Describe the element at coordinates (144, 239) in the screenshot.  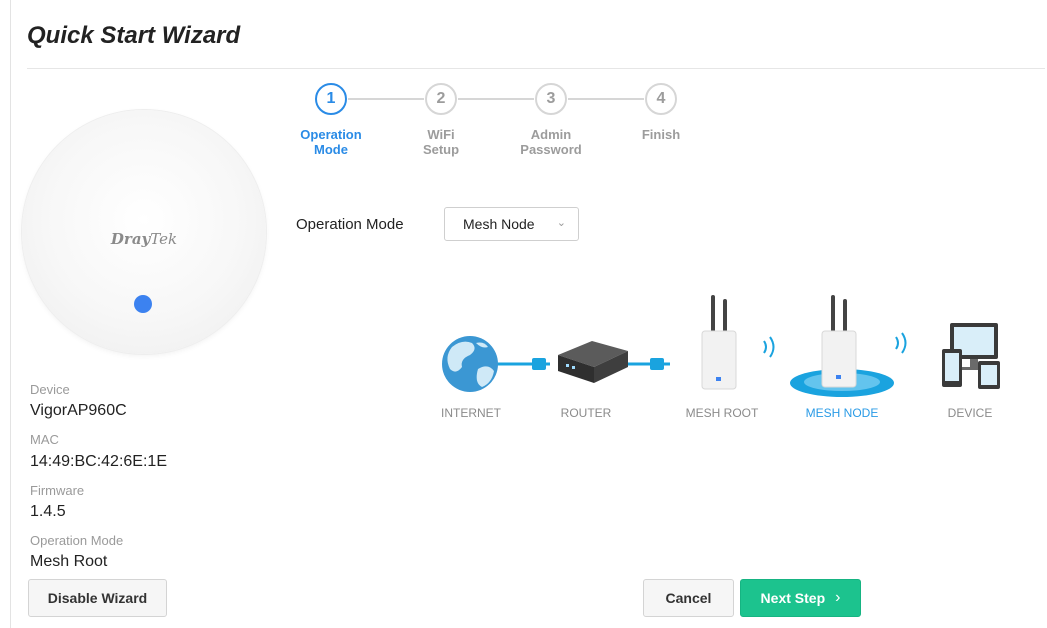
I see `brand-logo: DrayTek` at that location.